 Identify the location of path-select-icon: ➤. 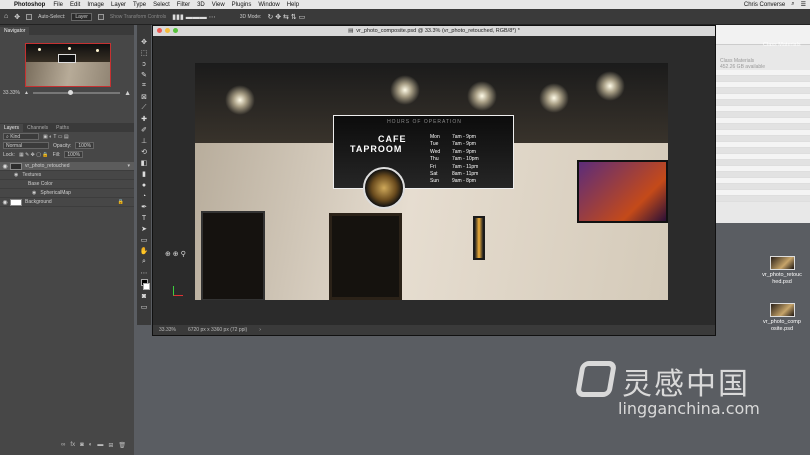
(144, 229).